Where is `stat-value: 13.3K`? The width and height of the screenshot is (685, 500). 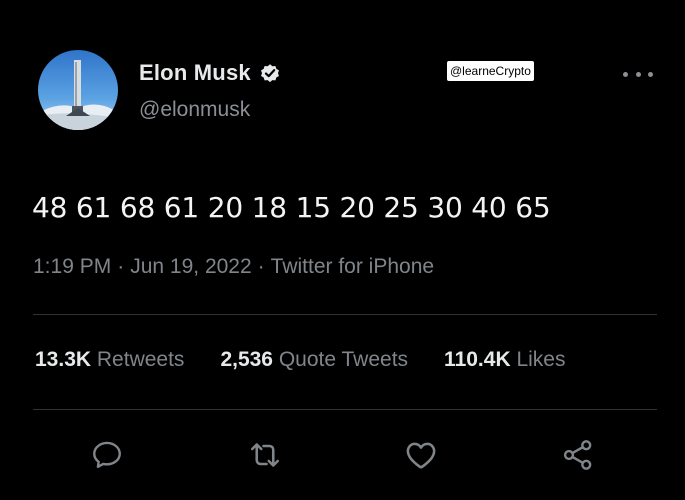 stat-value: 13.3K is located at coordinates (63, 359).